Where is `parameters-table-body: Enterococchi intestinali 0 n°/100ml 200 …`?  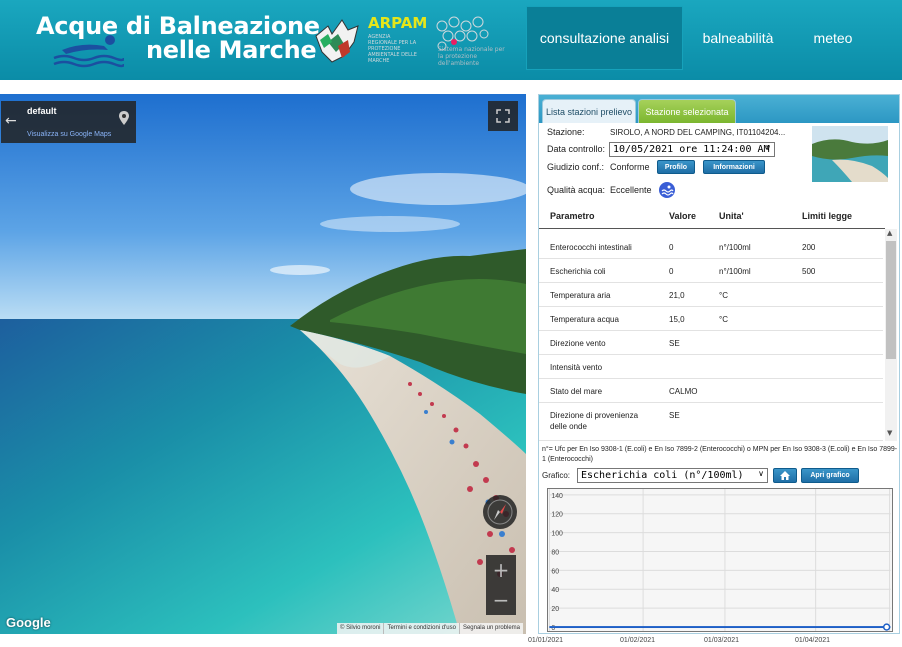
parameters-table-body: Enterococchi intestinali 0 n°/100ml 200 … is located at coordinates (711, 338).